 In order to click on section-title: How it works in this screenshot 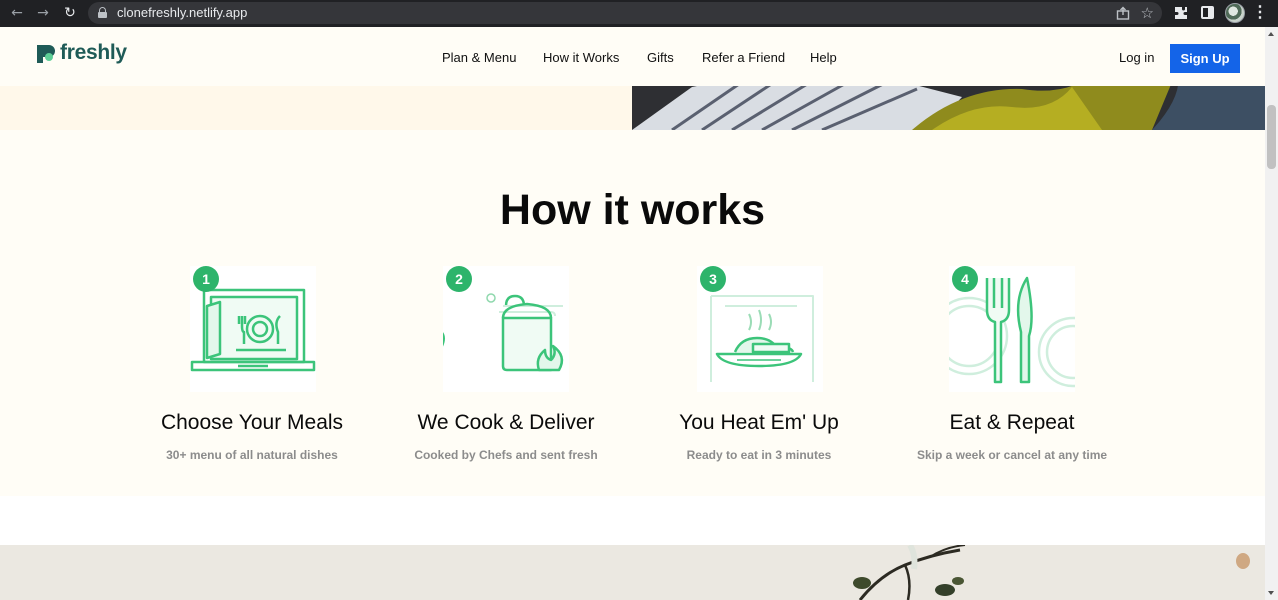, I will do `click(632, 210)`.